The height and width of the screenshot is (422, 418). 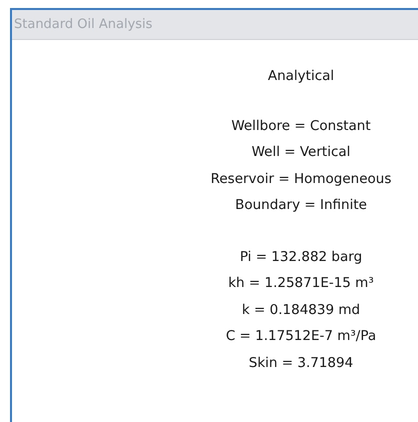 What do you see at coordinates (301, 76) in the screenshot?
I see `heading: Analytical` at bounding box center [301, 76].